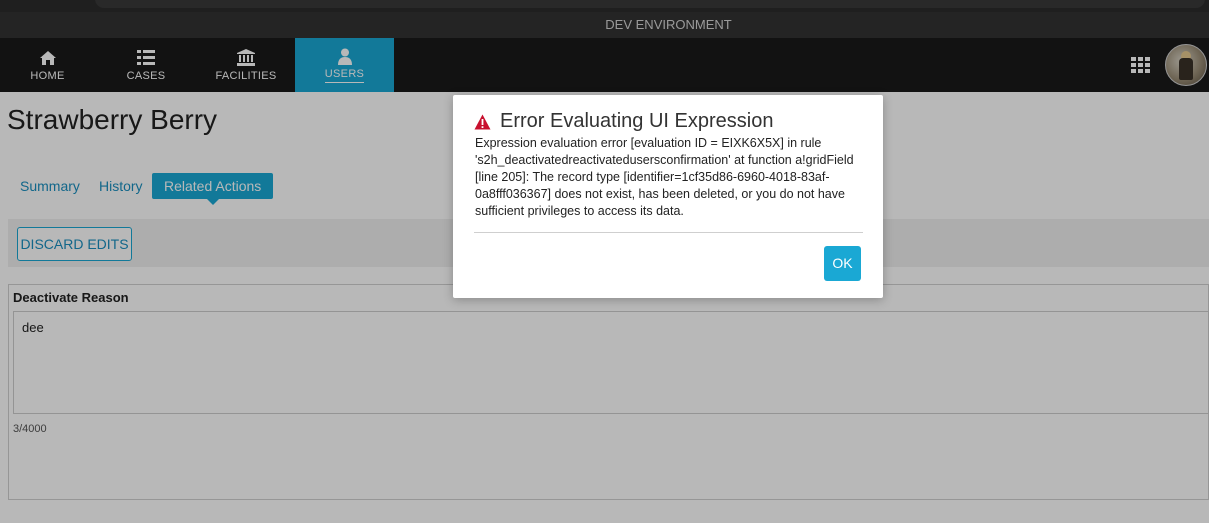 The width and height of the screenshot is (1209, 523). What do you see at coordinates (668, 232) in the screenshot?
I see `dialog-divider` at bounding box center [668, 232].